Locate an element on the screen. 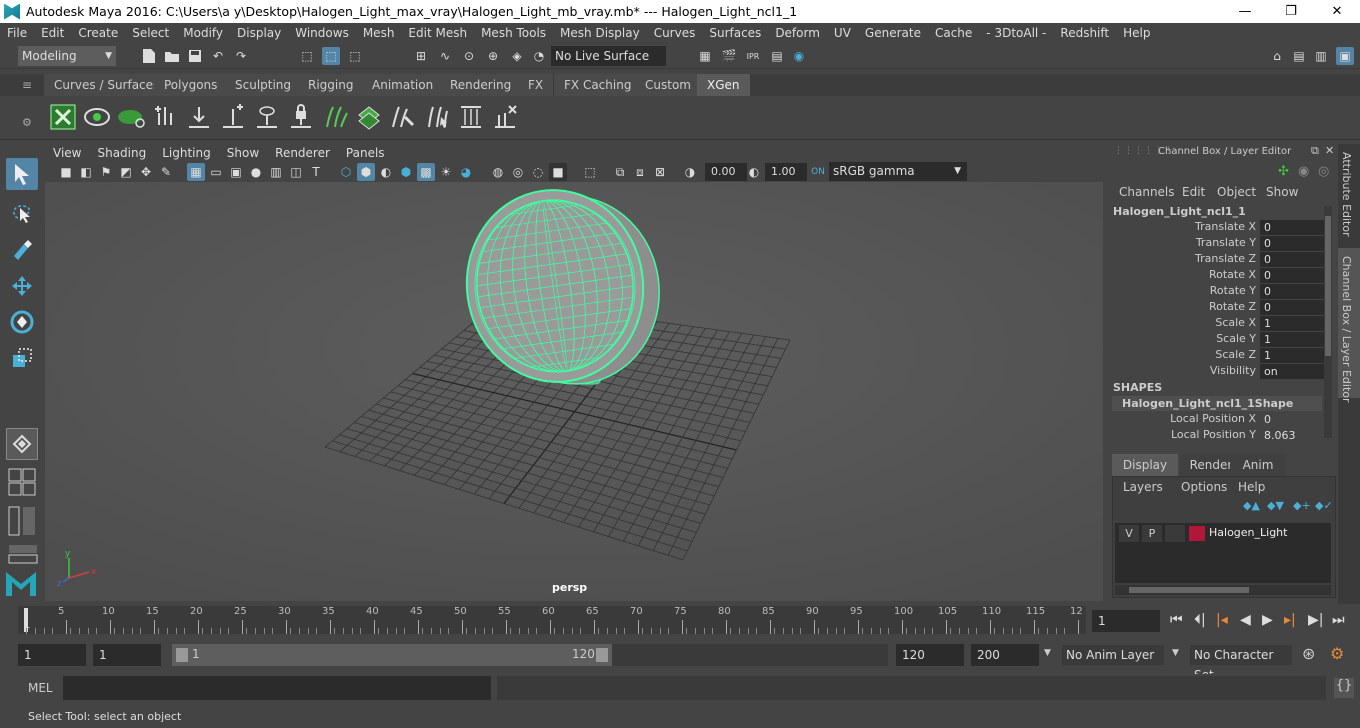  chevron-down-icon: ▼ is located at coordinates (1047, 653).